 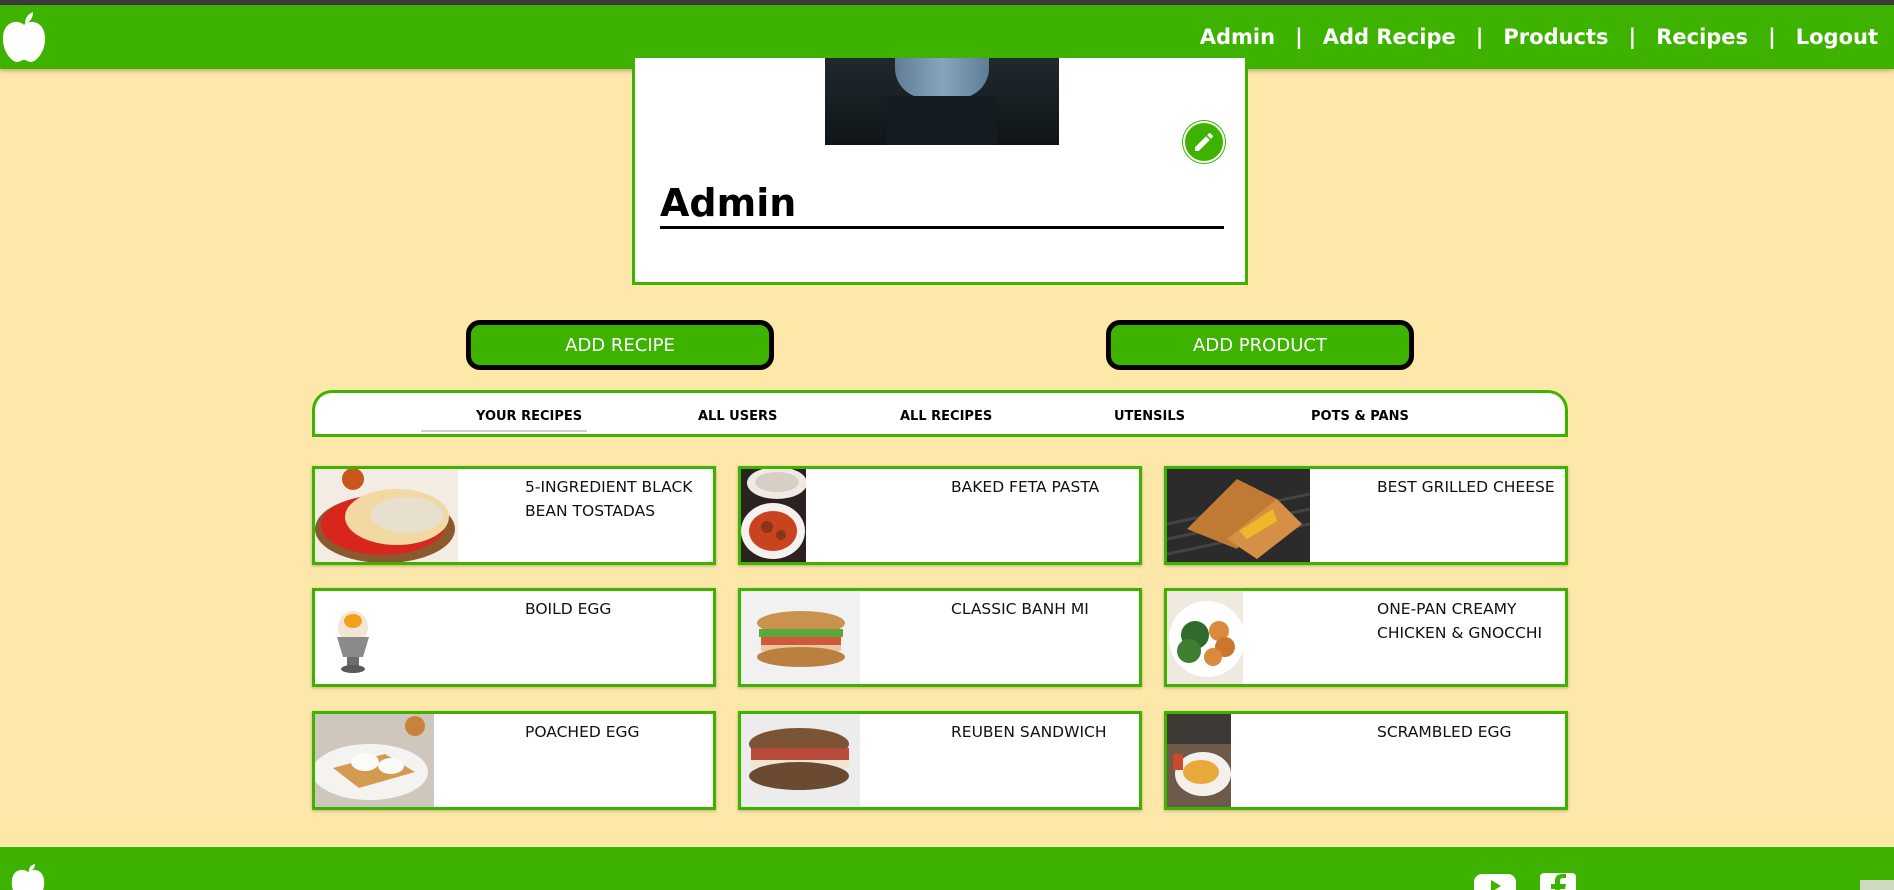 What do you see at coordinates (1260, 345) in the screenshot?
I see `add-product-button: ADD PRODUCT` at bounding box center [1260, 345].